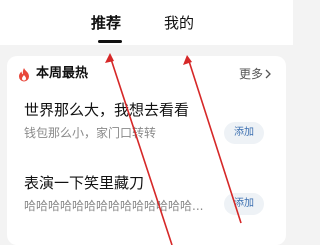 The image size is (320, 245). I want to click on active-tab-indicator, so click(110, 41).